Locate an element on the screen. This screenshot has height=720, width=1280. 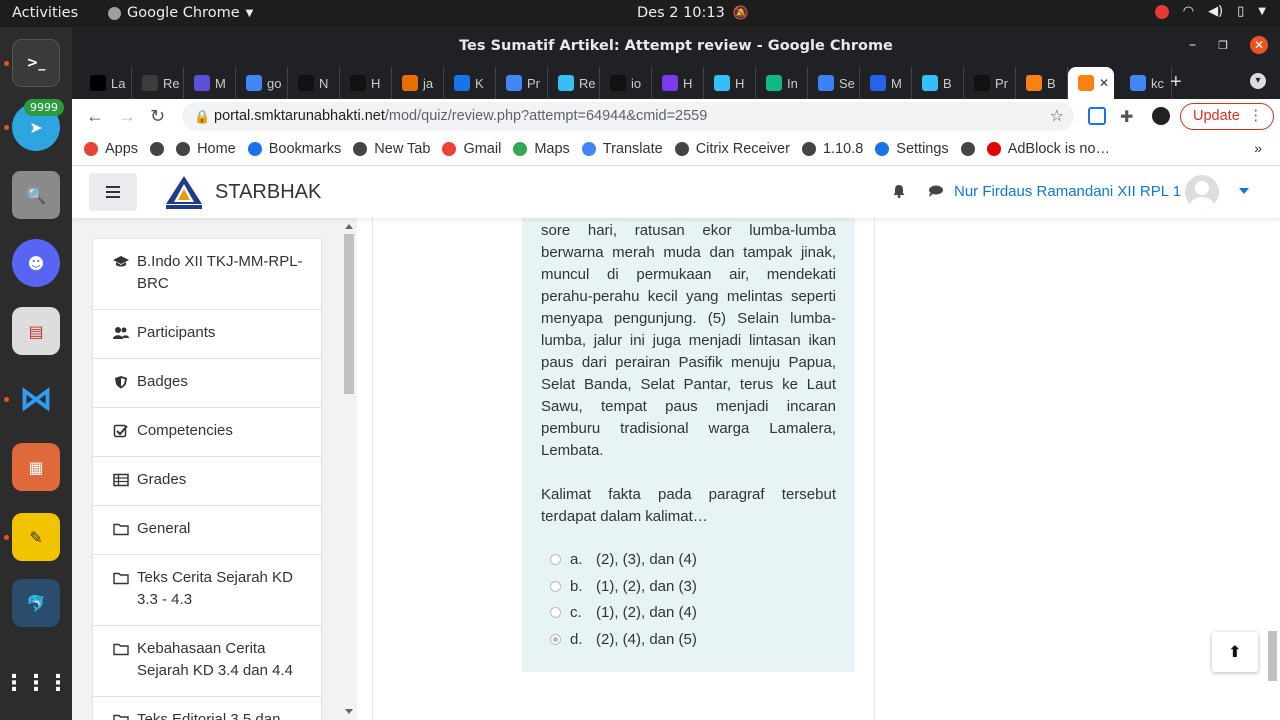
terminal-icon: >_ is located at coordinates (36, 63).